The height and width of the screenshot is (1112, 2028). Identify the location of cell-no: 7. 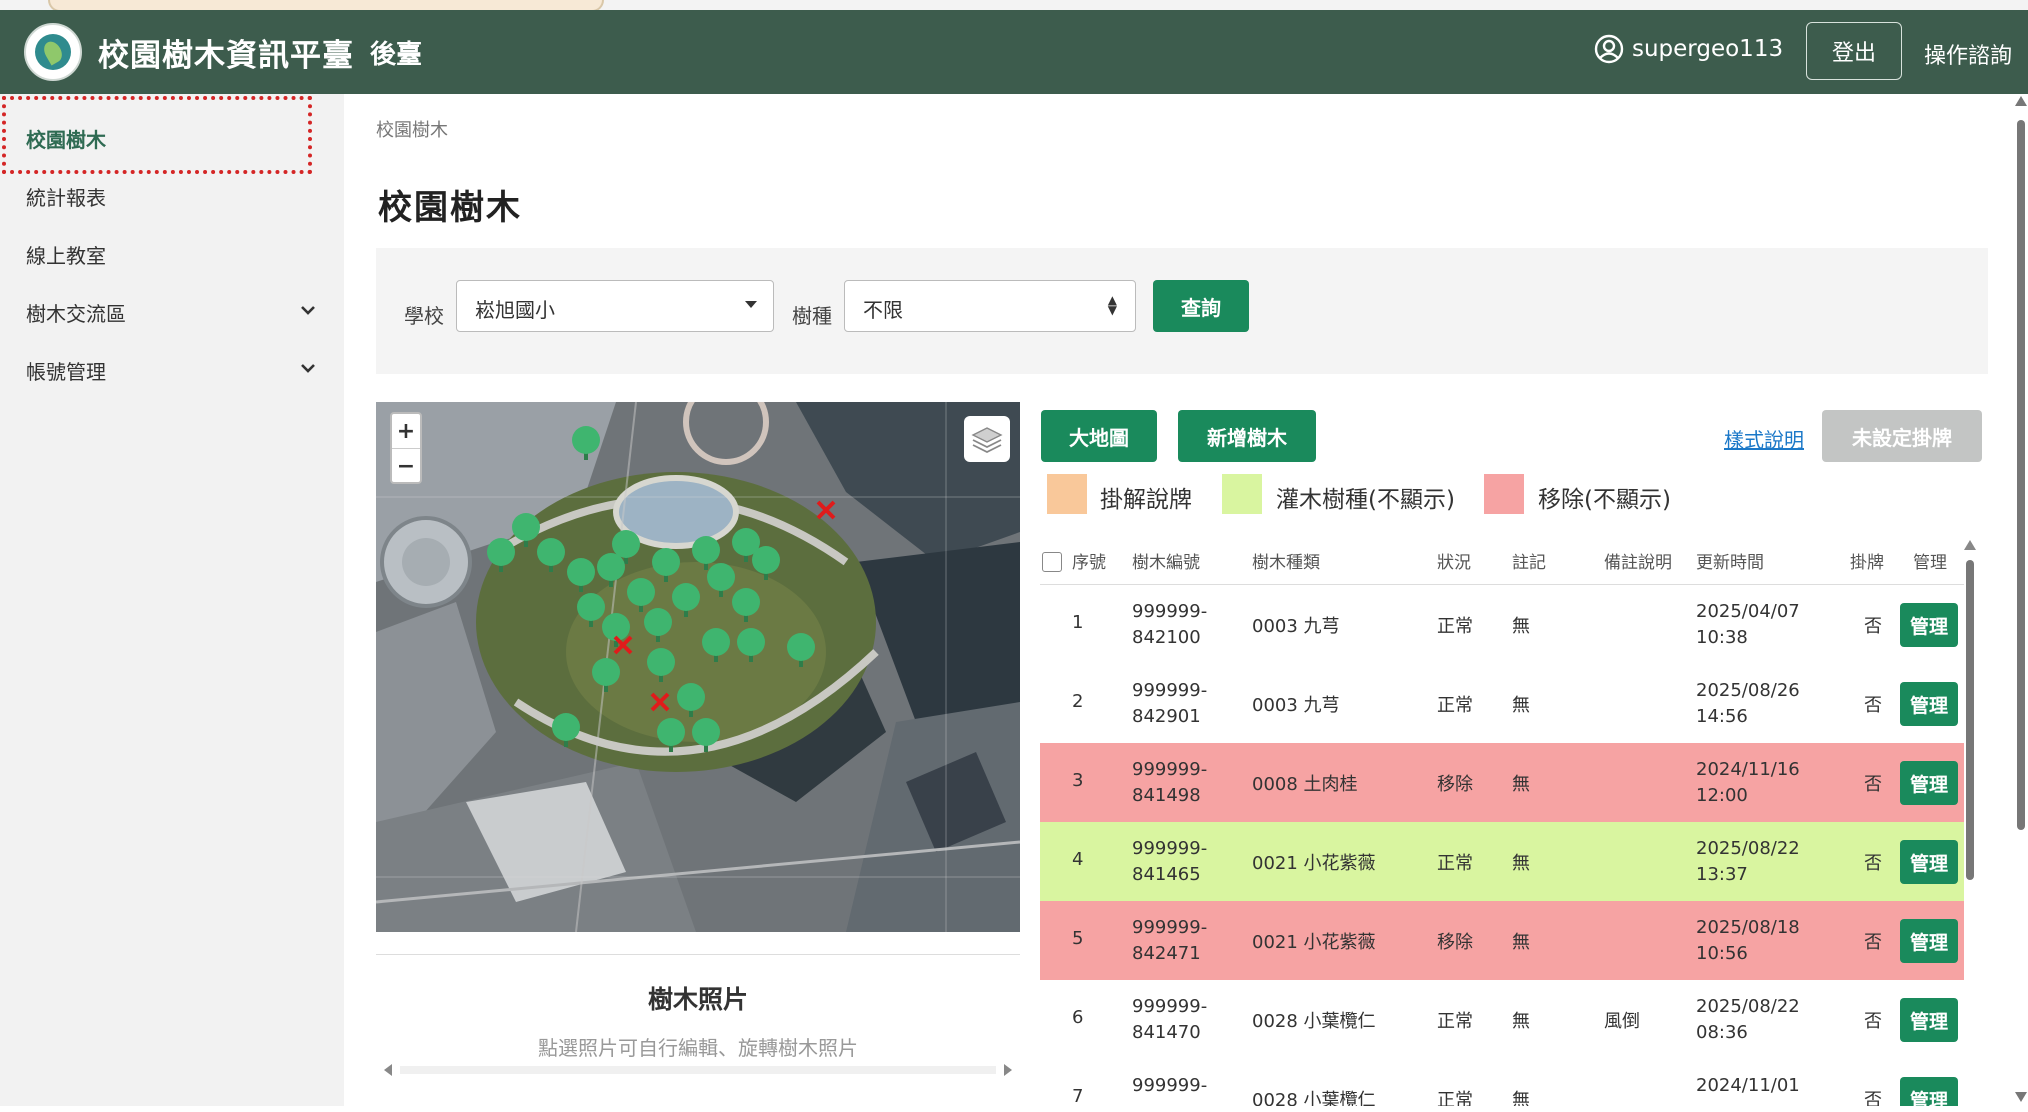
(1078, 1096).